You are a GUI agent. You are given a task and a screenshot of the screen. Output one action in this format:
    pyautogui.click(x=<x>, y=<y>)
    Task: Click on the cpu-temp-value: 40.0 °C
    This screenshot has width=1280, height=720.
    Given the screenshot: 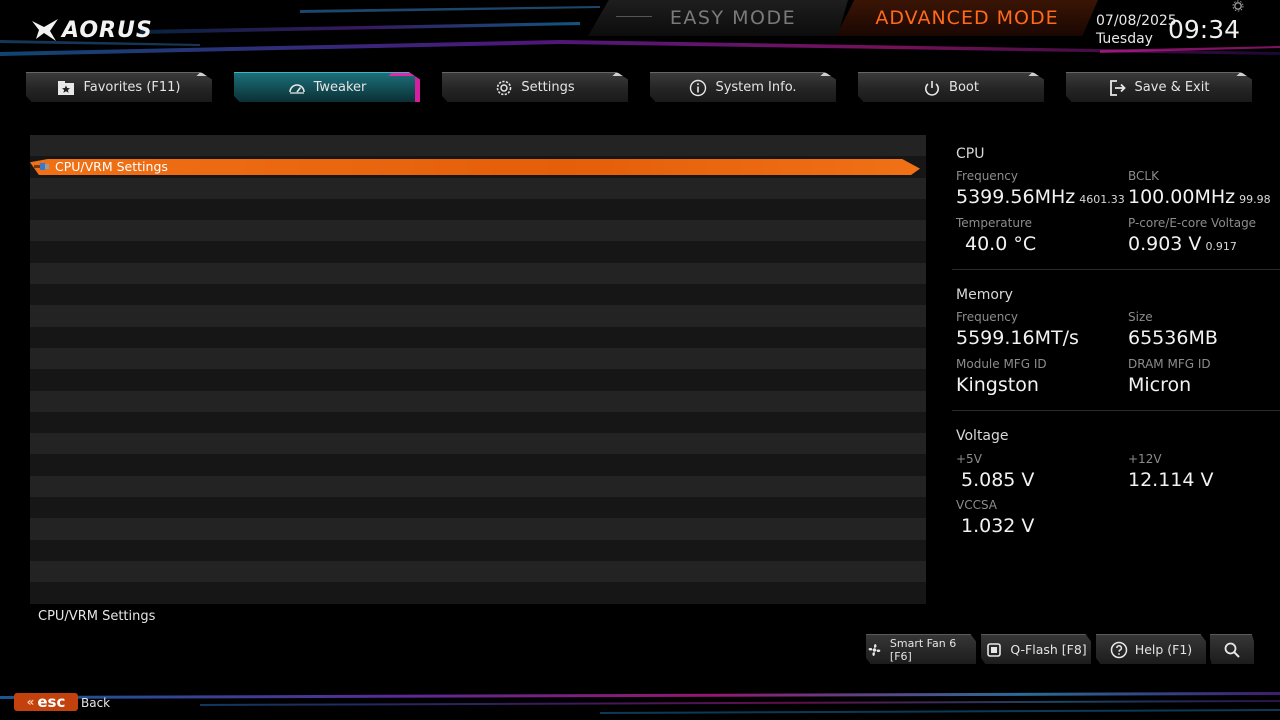 What is the action you would take?
    pyautogui.click(x=1001, y=244)
    